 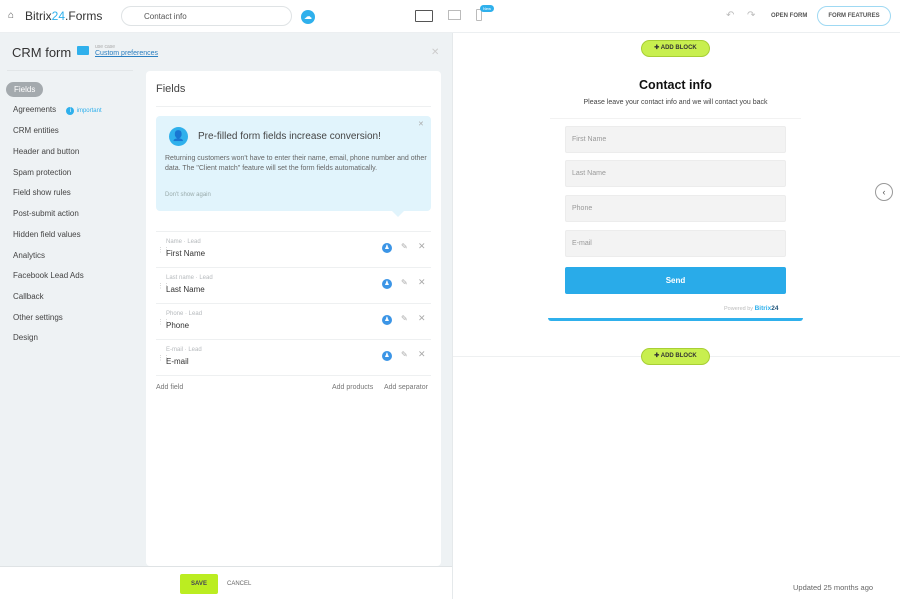 I want to click on footer-bar: SAVE CANCEL, so click(x=226, y=582).